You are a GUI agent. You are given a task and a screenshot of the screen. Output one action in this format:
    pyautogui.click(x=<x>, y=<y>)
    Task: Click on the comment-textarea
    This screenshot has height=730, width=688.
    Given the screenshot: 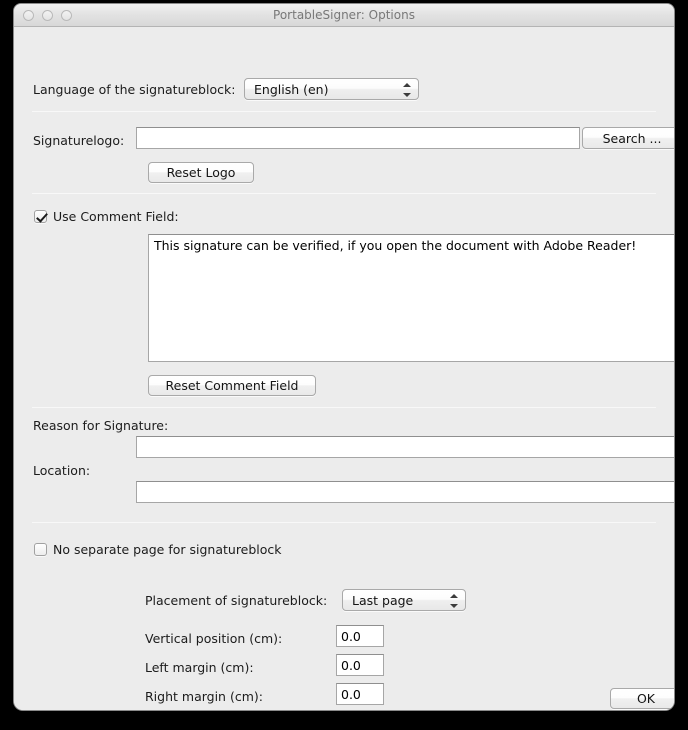 What is the action you would take?
    pyautogui.click(x=411, y=298)
    